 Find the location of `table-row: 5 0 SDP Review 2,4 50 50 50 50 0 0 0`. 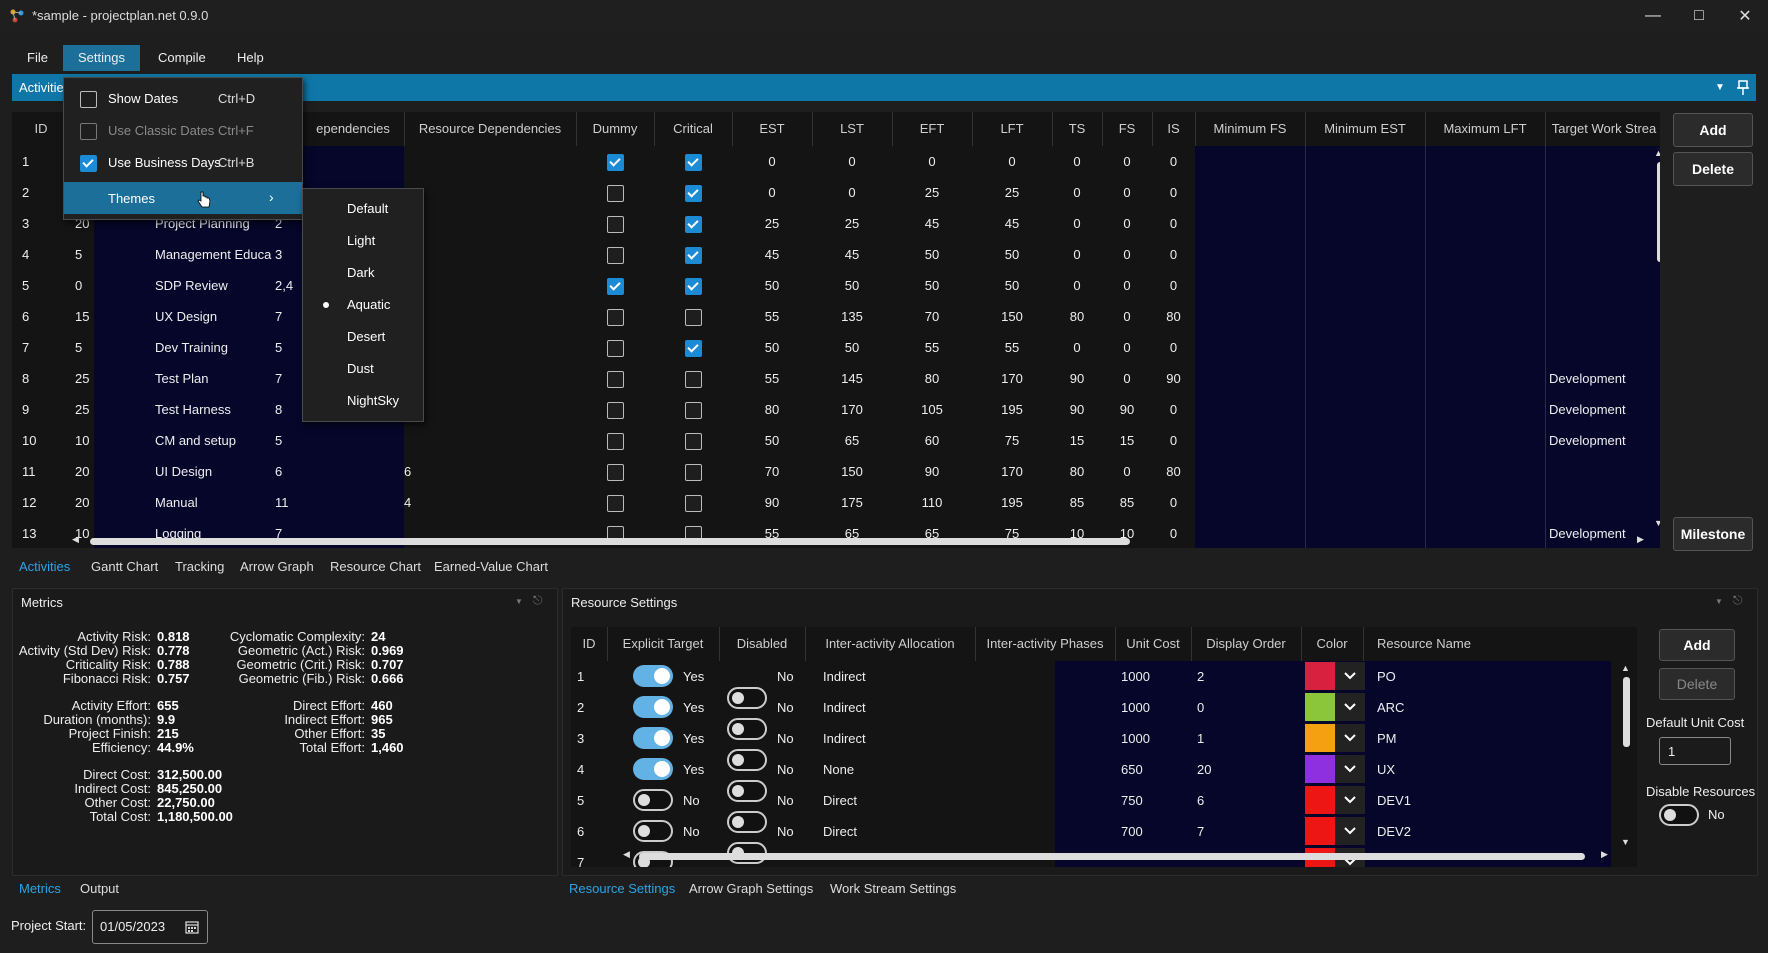

table-row: 5 0 SDP Review 2,4 50 50 50 50 0 0 0 is located at coordinates (836, 285).